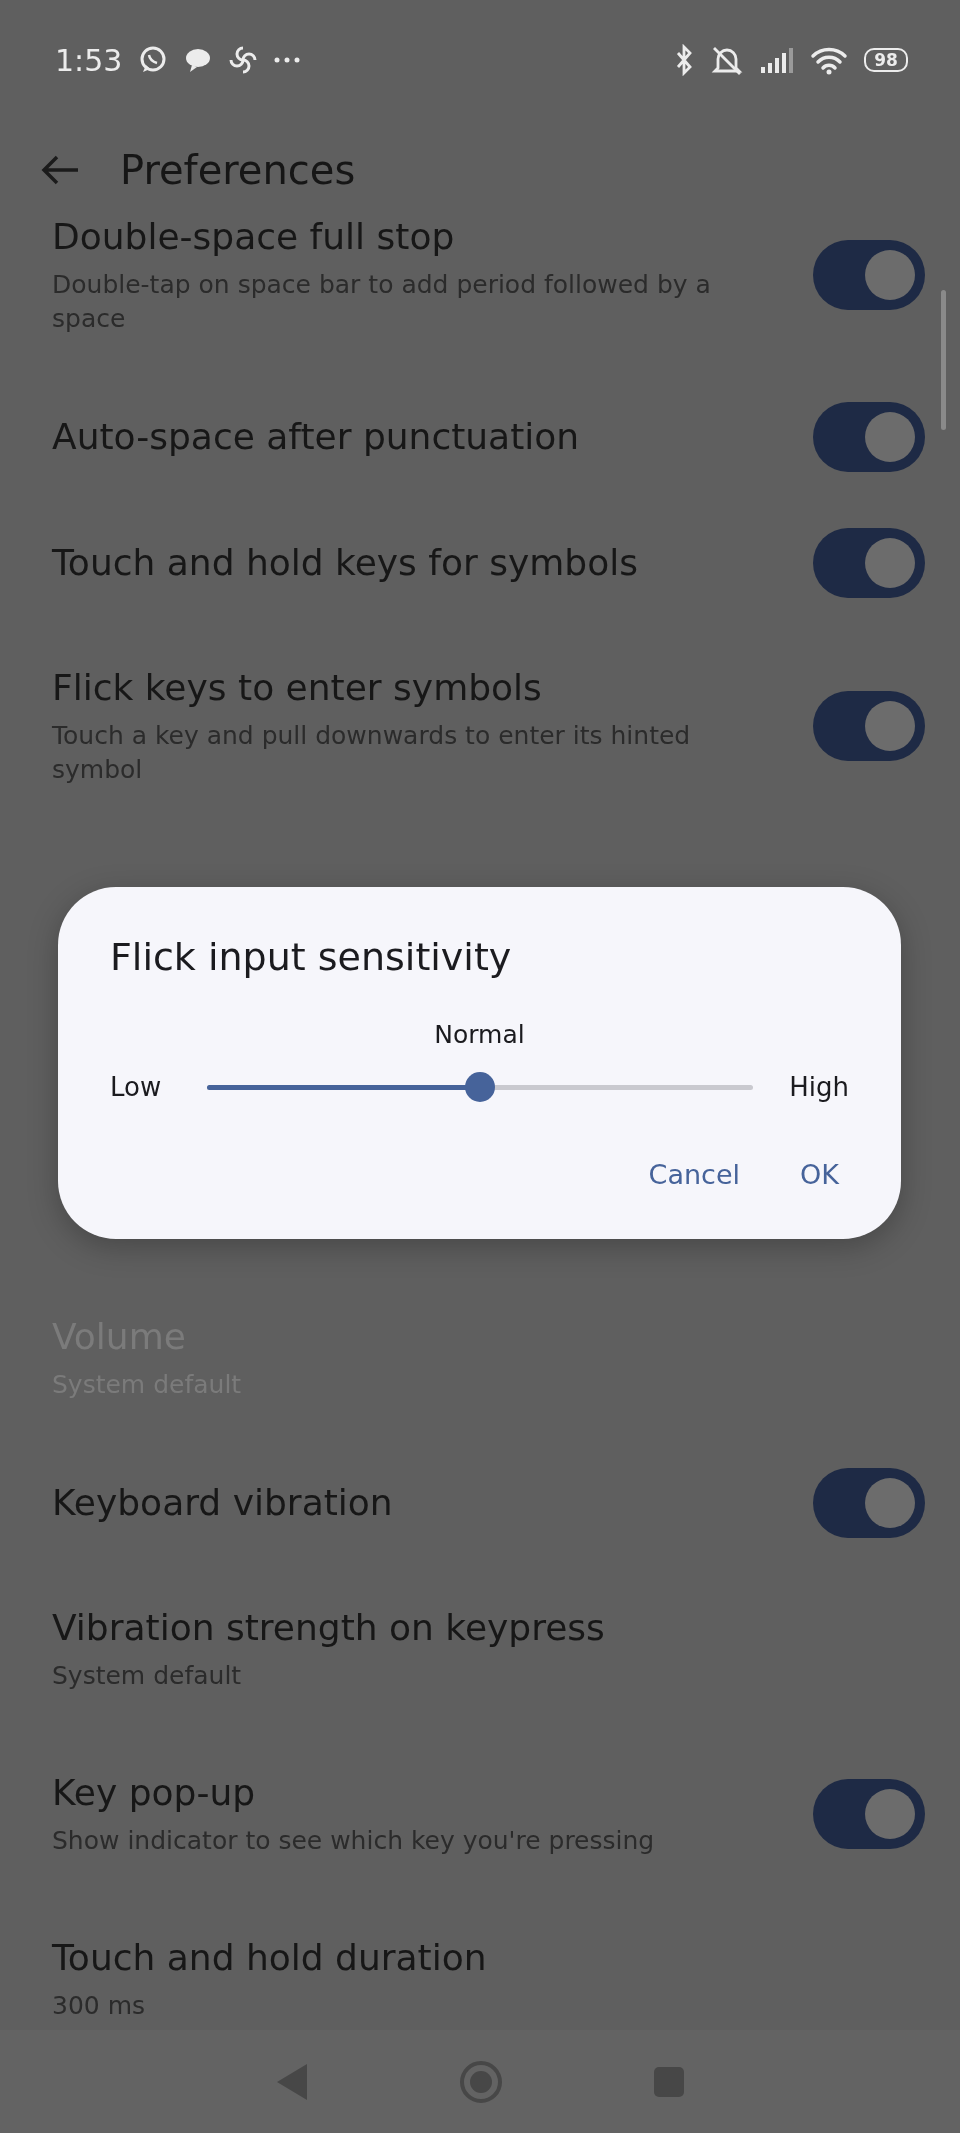 This screenshot has height=2133, width=960. I want to click on back-icon, so click(292, 2081).